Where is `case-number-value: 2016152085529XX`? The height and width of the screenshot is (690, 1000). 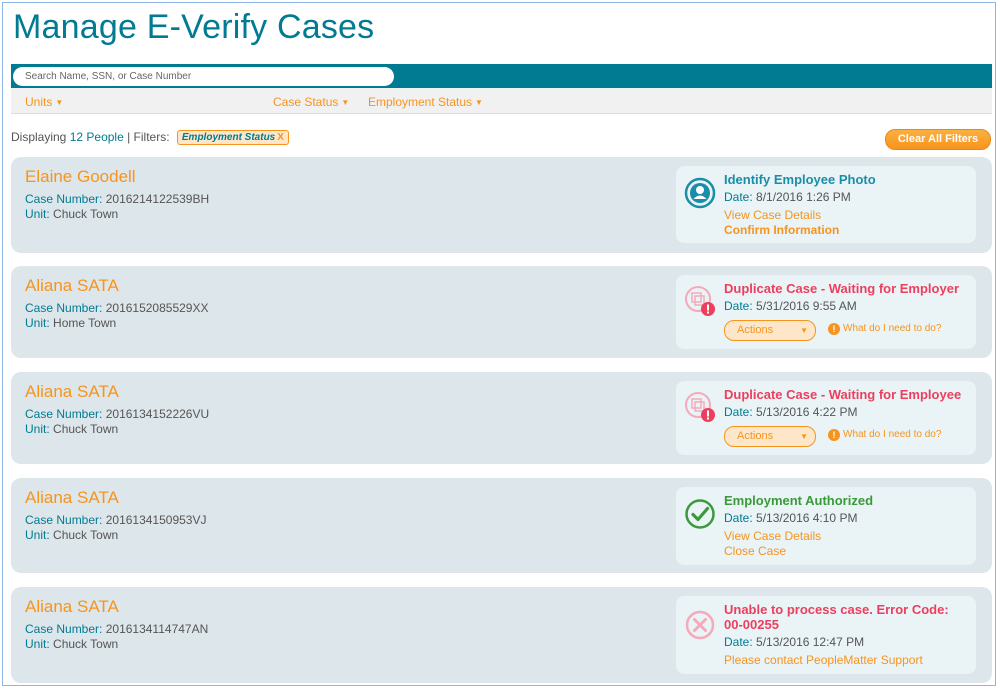 case-number-value: 2016152085529XX is located at coordinates (157, 308).